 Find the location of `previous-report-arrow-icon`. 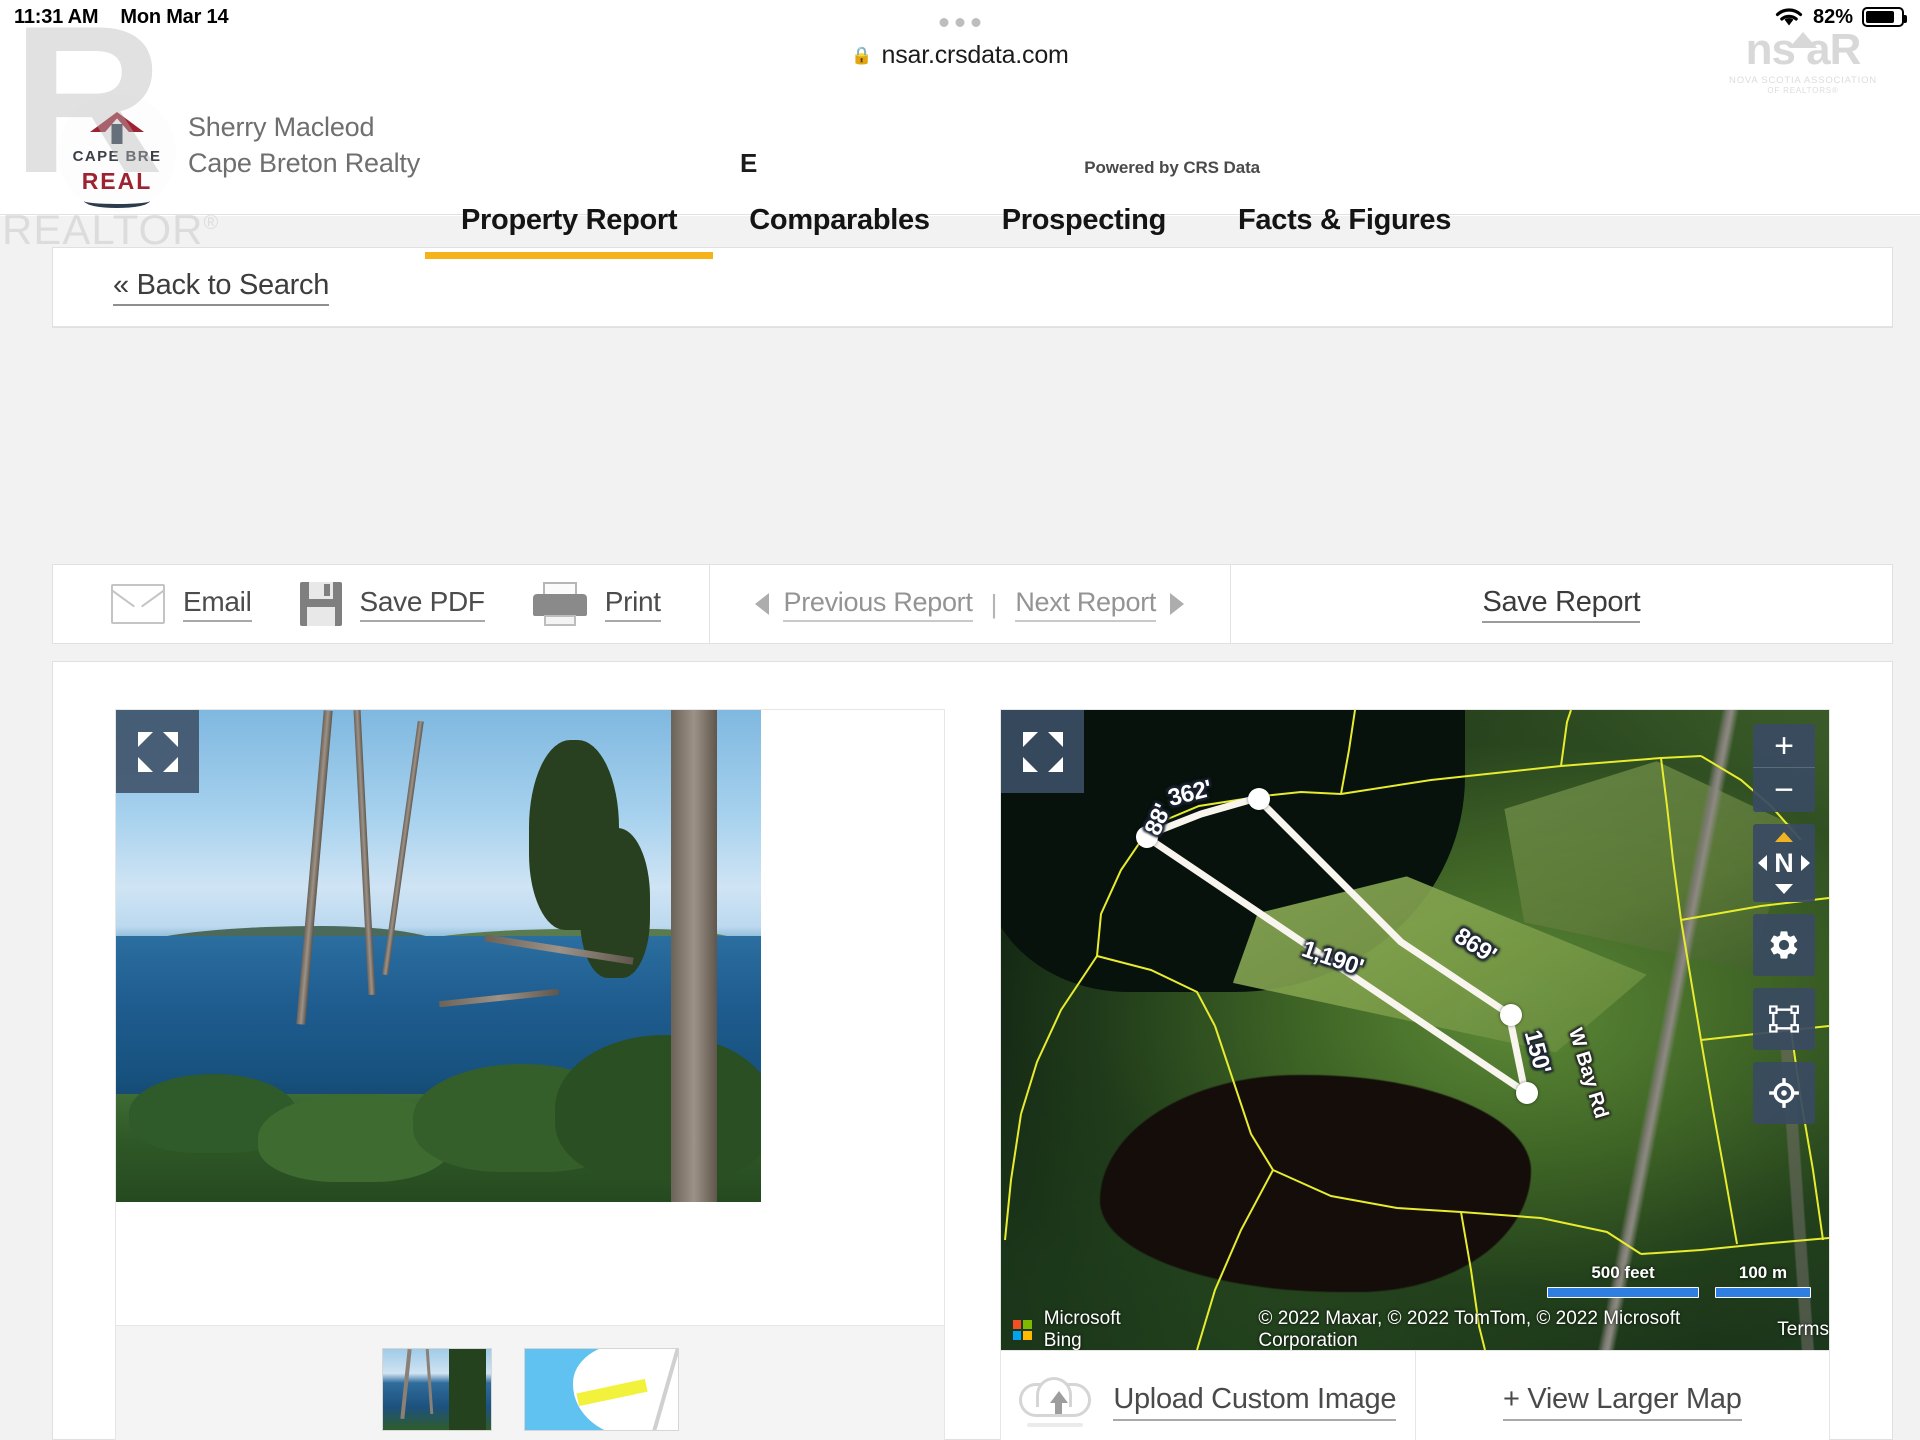

previous-report-arrow-icon is located at coordinates (762, 604).